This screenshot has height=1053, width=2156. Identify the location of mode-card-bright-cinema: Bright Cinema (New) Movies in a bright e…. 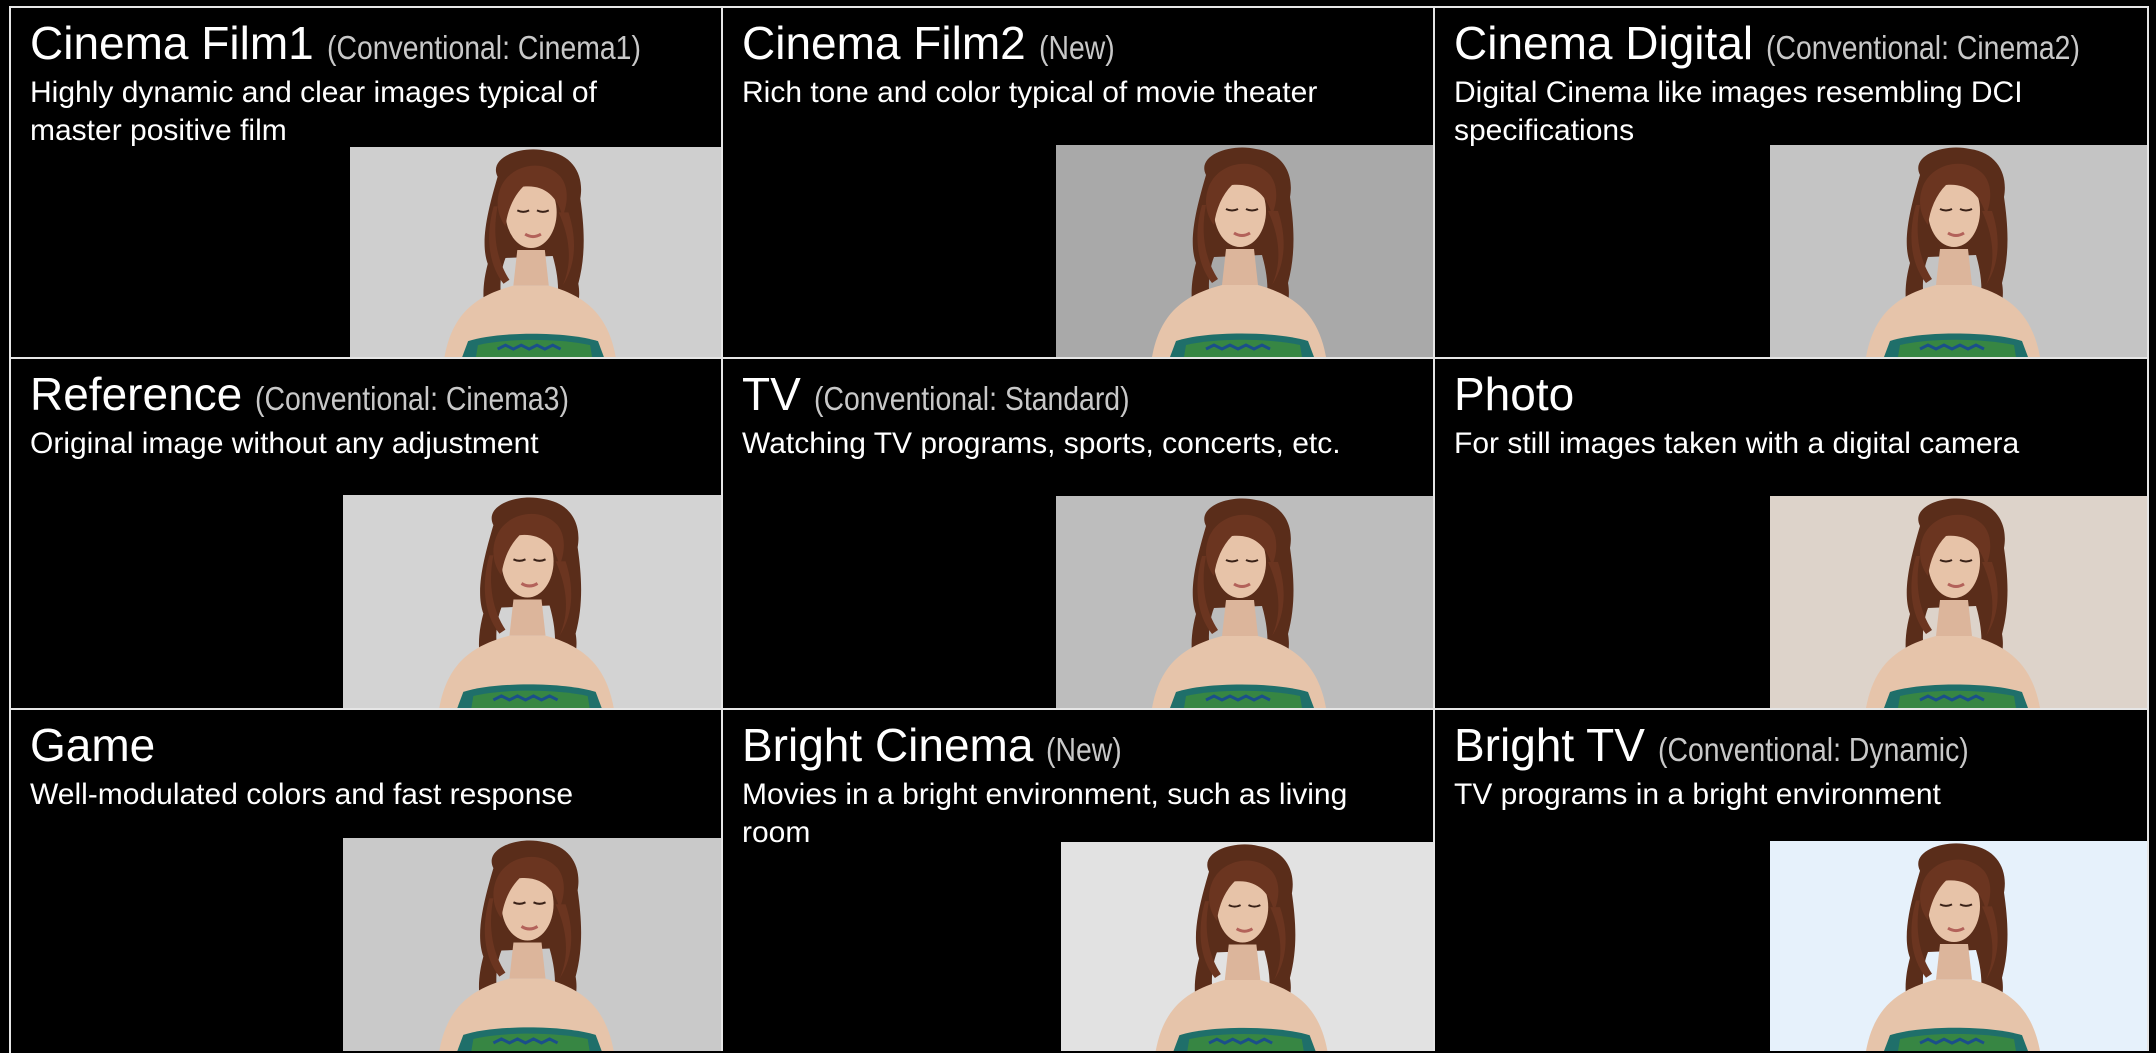
(1079, 880).